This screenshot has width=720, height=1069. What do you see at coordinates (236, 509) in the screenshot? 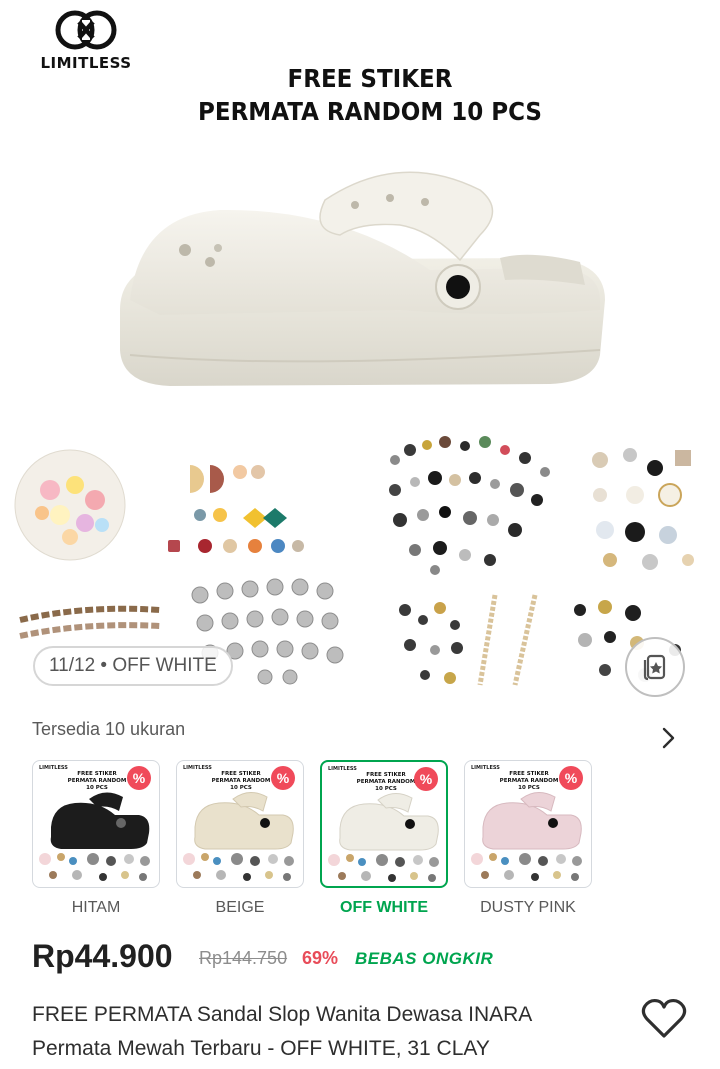
I see `accessory-image-beads` at bounding box center [236, 509].